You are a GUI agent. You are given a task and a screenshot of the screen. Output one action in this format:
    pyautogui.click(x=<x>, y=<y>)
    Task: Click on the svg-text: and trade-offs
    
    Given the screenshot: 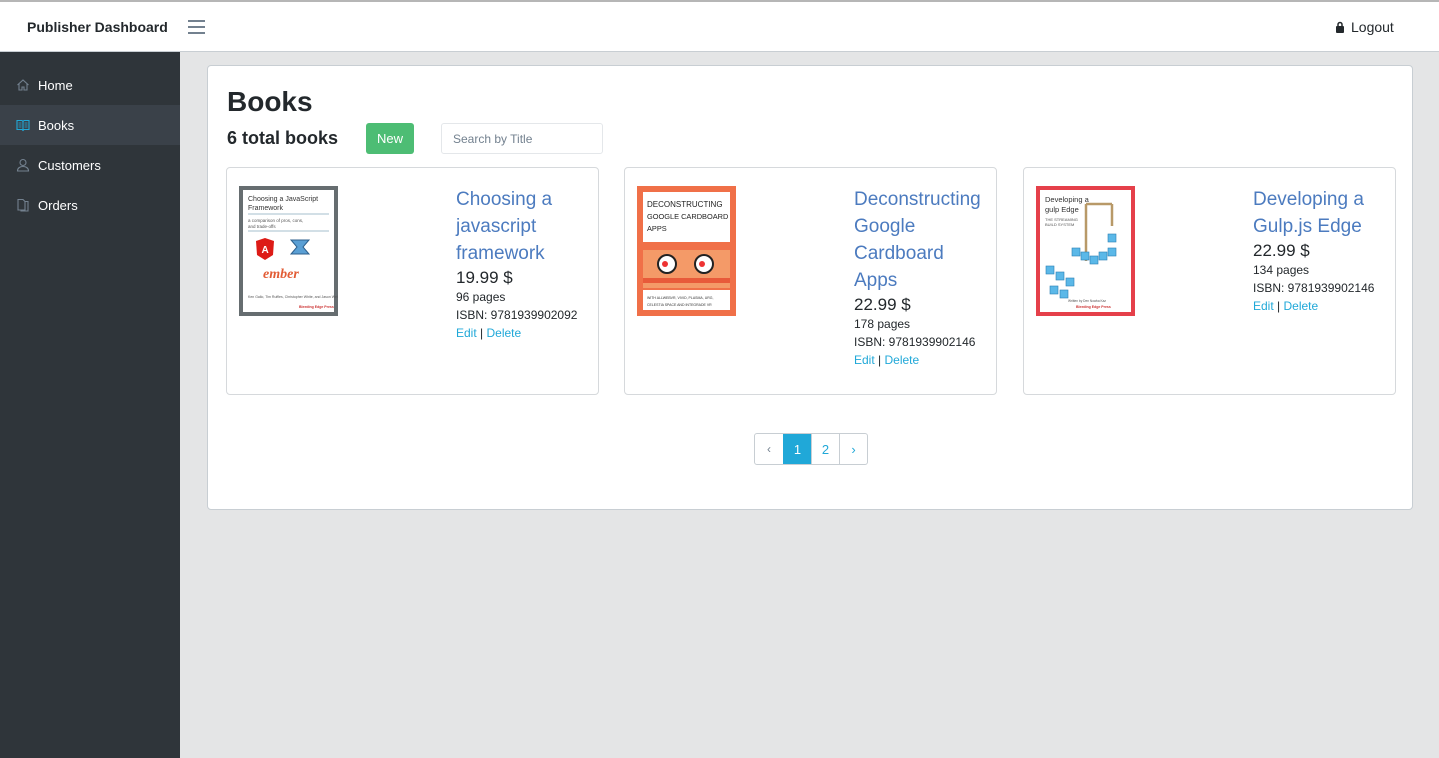 What is the action you would take?
    pyautogui.click(x=262, y=226)
    